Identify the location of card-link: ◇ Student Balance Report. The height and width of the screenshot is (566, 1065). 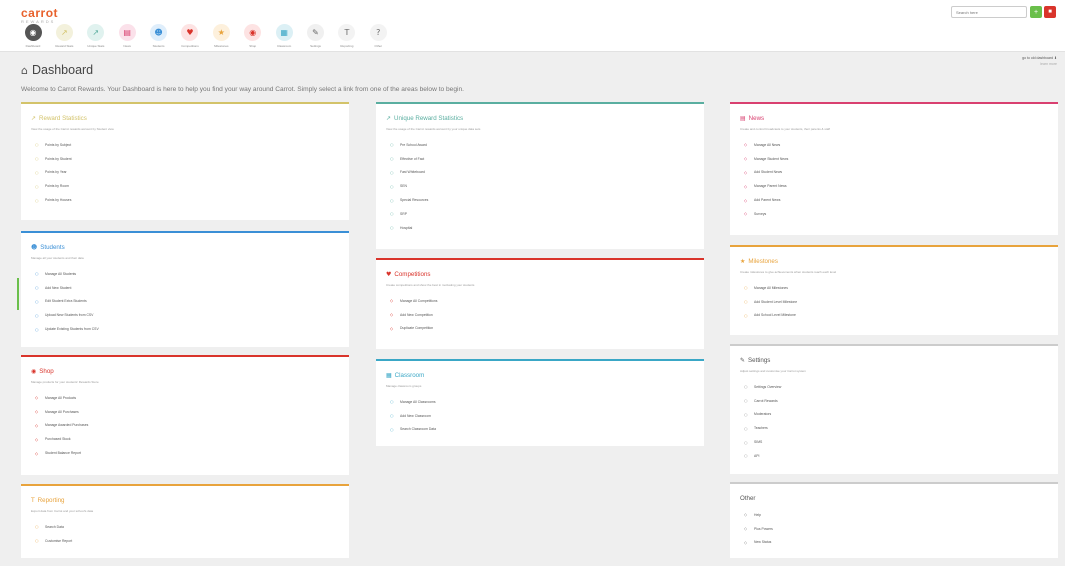
(61, 453).